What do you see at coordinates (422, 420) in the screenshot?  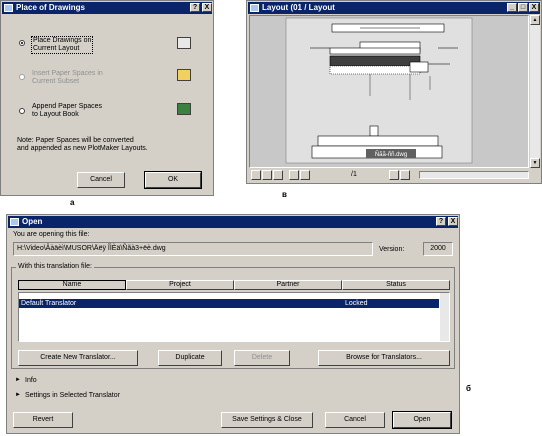 I see `open-button: Open` at bounding box center [422, 420].